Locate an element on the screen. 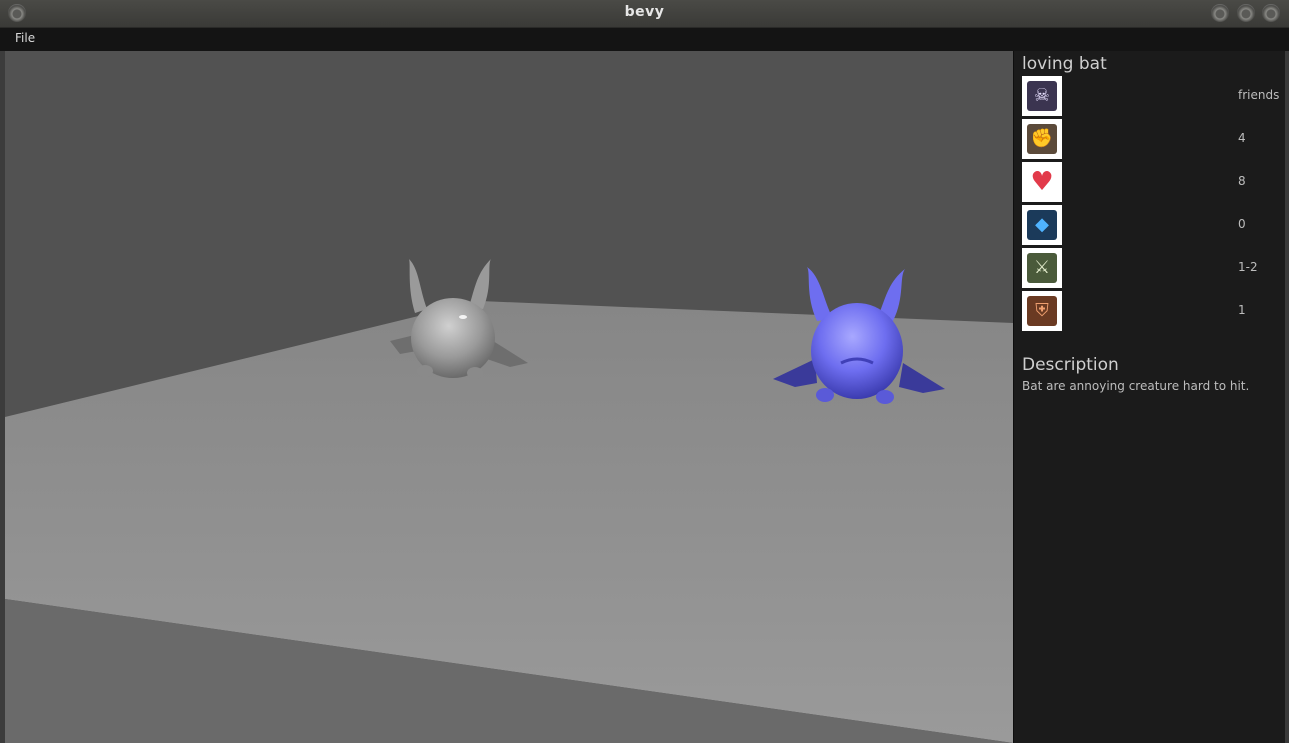 This screenshot has height=743, width=1289. close-icon is located at coordinates (1271, 13).